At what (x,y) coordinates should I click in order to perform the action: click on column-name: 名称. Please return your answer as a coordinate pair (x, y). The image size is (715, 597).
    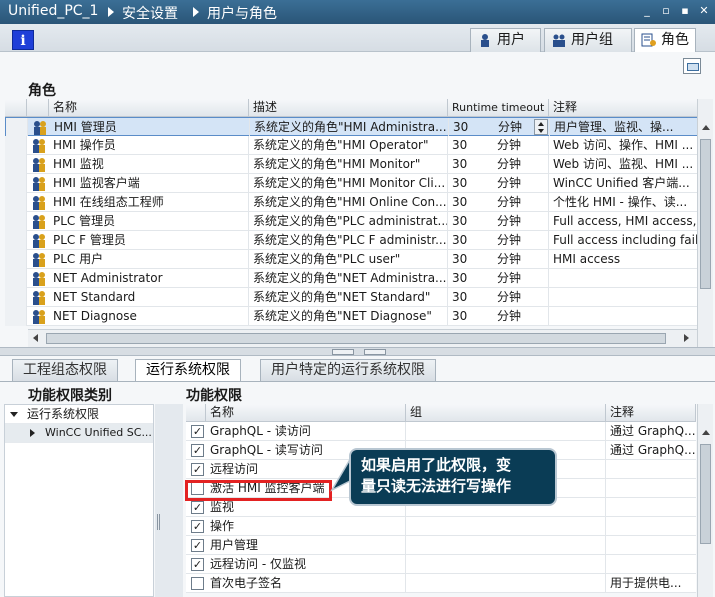
    Looking at the image, I should click on (149, 108).